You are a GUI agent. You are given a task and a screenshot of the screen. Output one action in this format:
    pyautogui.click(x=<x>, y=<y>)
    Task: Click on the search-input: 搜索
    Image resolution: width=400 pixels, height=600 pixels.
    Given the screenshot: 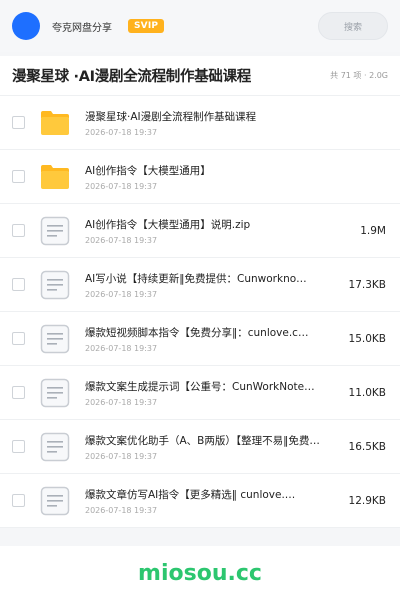 What is the action you would take?
    pyautogui.click(x=353, y=26)
    